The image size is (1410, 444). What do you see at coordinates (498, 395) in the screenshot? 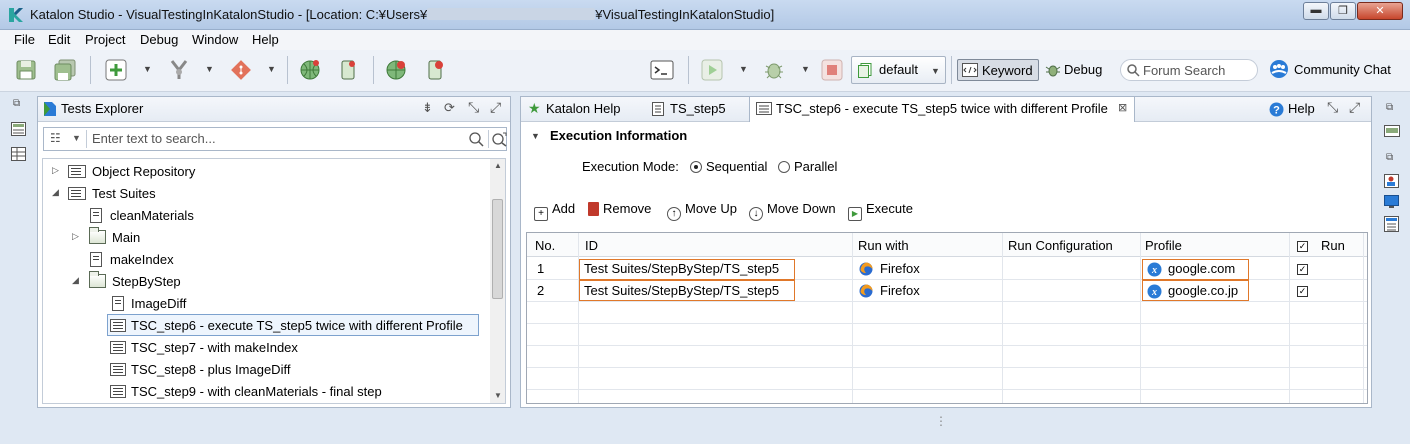
I see `scroll-down-icon: ▼` at bounding box center [498, 395].